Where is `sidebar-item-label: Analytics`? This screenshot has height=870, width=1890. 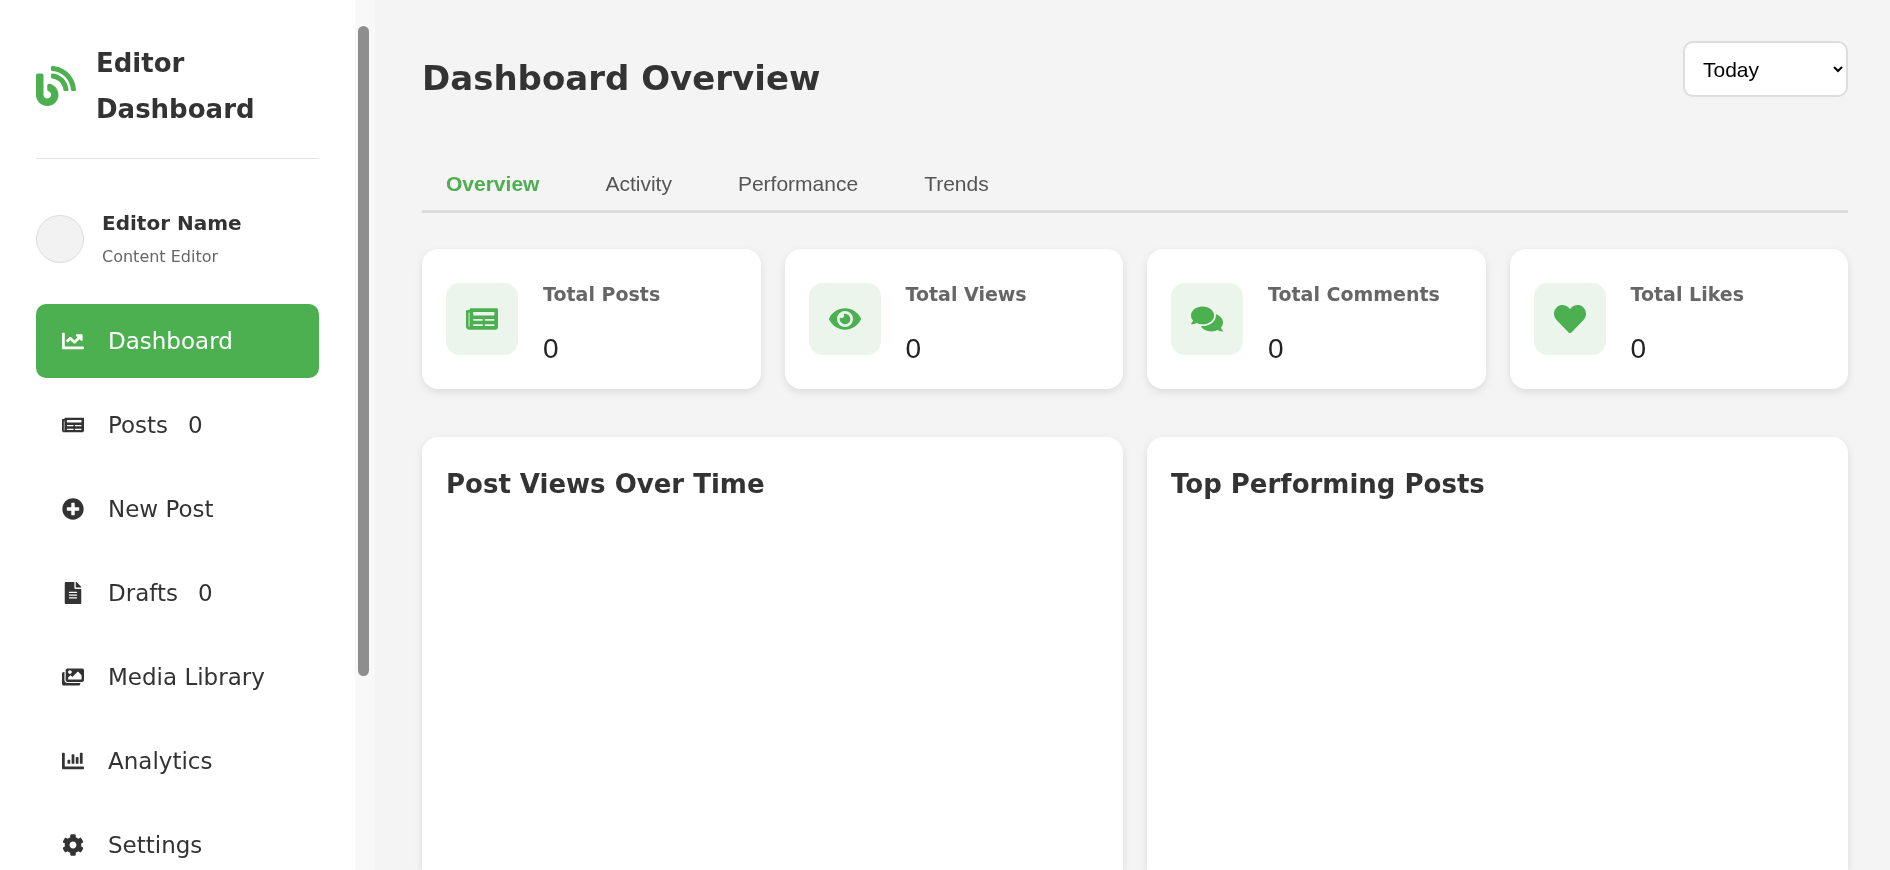 sidebar-item-label: Analytics is located at coordinates (160, 761).